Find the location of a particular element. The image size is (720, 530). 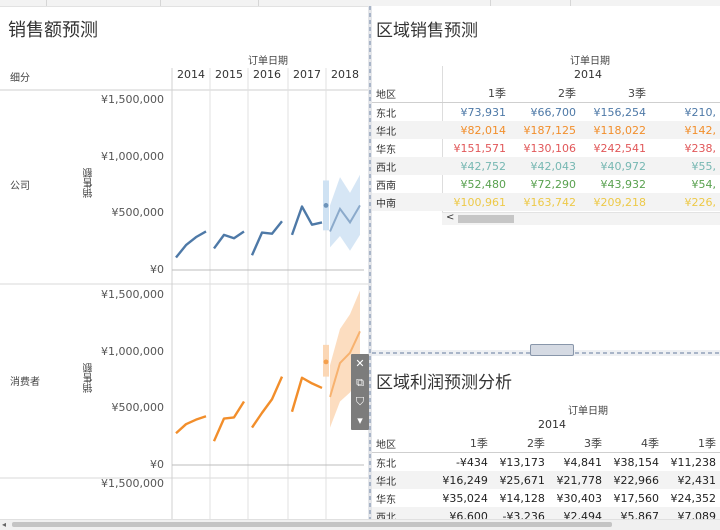

sales-value-cell: ¥100,961 is located at coordinates (475, 202).